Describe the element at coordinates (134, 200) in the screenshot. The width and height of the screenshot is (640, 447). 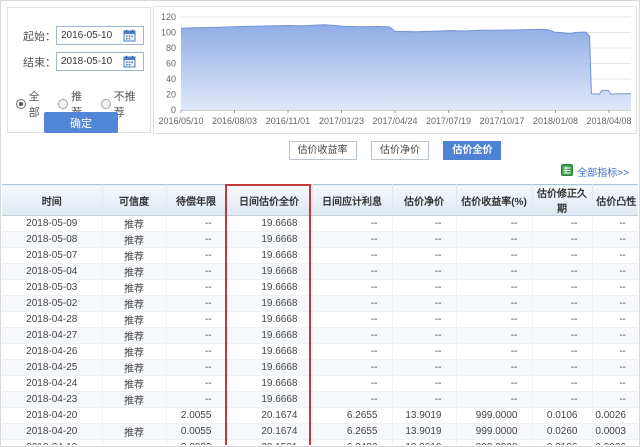
I see `column-header: 可信度` at that location.